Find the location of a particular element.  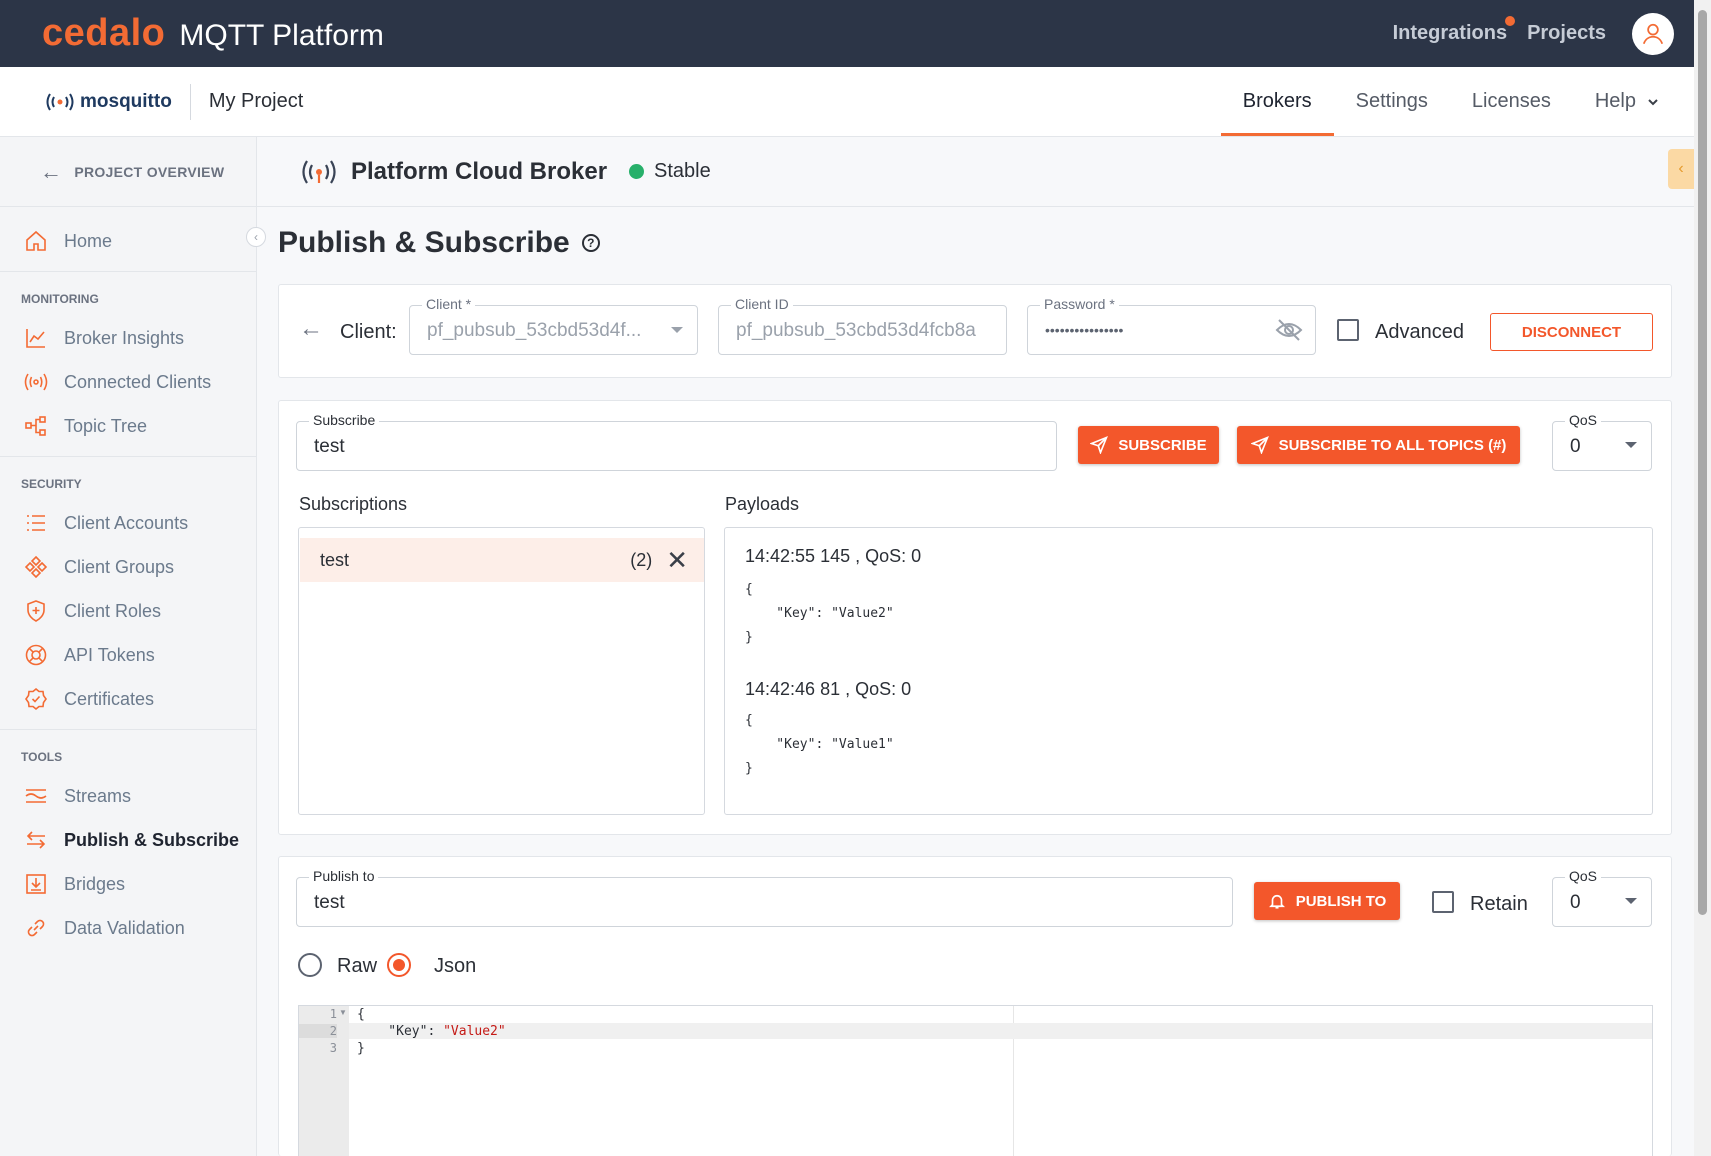

json-radio is located at coordinates (399, 965).